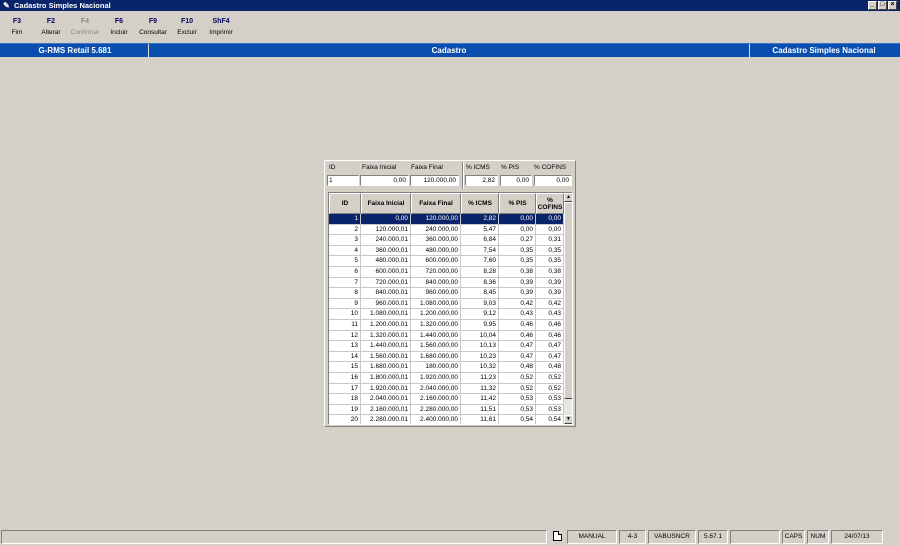  Describe the element at coordinates (550, 293) in the screenshot. I see `cell-cofins: 0,39` at that location.